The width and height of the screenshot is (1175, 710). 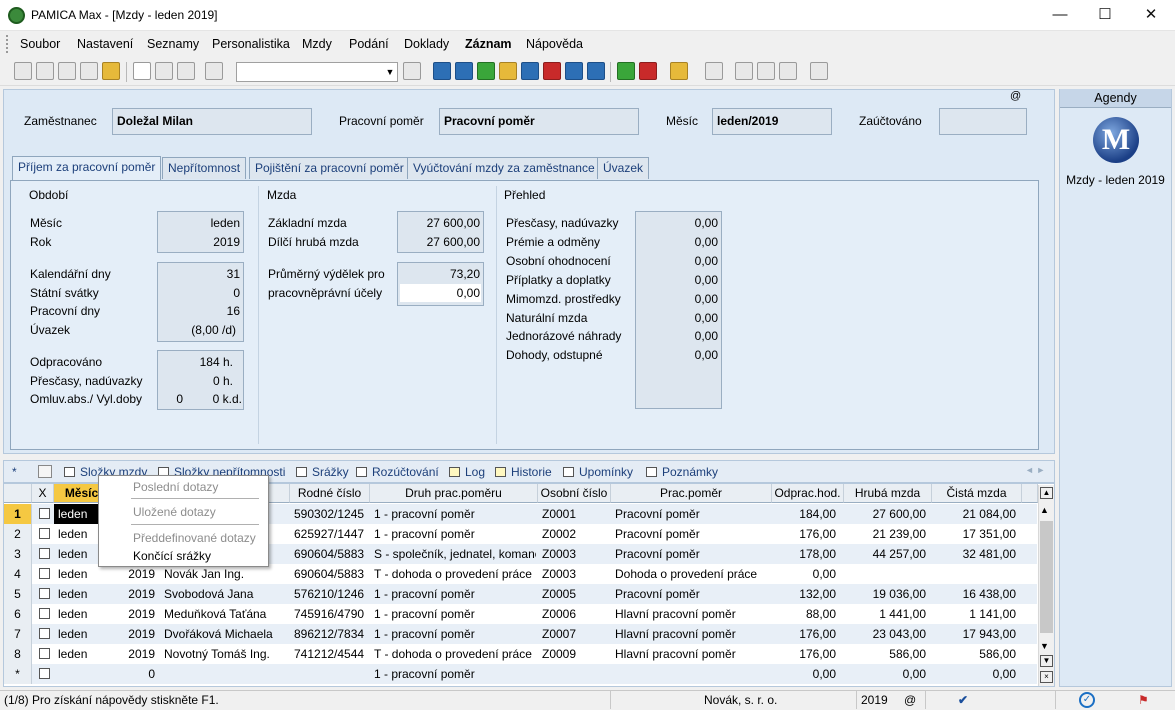 What do you see at coordinates (1046, 493) in the screenshot?
I see `scroll-top-icon: ▲` at bounding box center [1046, 493].